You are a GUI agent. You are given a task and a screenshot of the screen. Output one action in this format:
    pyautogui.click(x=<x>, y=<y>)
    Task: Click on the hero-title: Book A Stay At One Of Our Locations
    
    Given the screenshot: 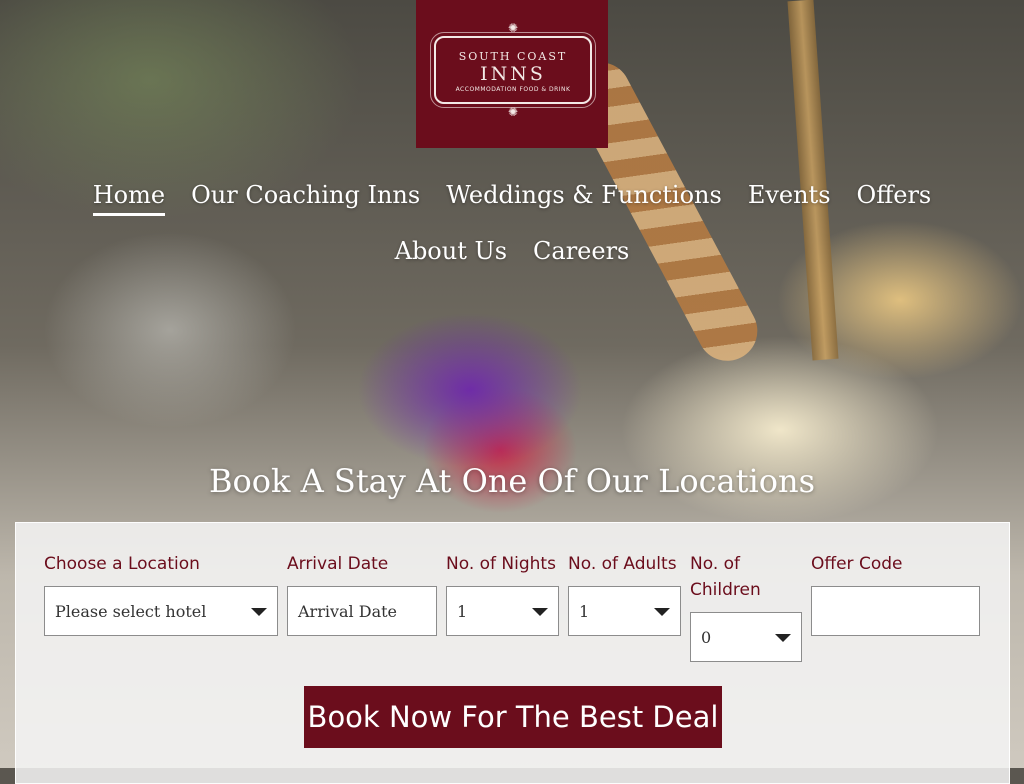 What is the action you would take?
    pyautogui.click(x=512, y=481)
    